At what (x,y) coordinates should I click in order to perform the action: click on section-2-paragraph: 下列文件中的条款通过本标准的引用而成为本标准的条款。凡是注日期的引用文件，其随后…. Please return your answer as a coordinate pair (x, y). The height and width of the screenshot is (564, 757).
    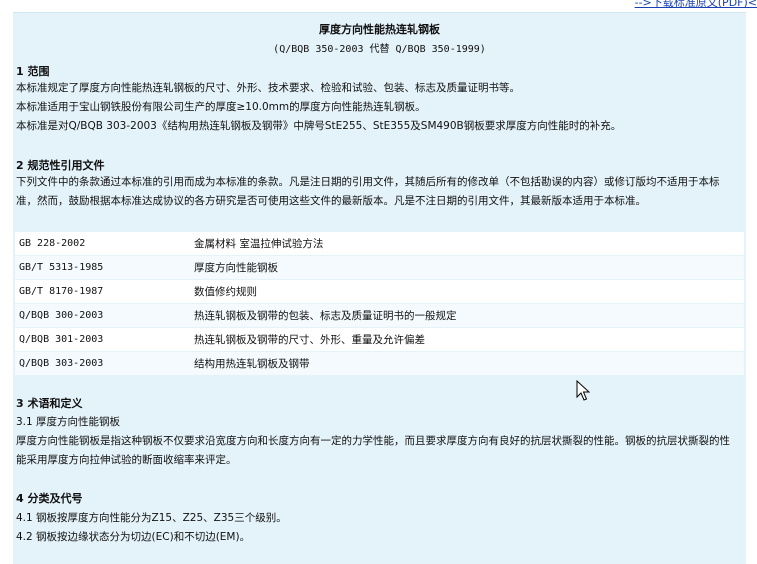
    Looking at the image, I should click on (368, 191).